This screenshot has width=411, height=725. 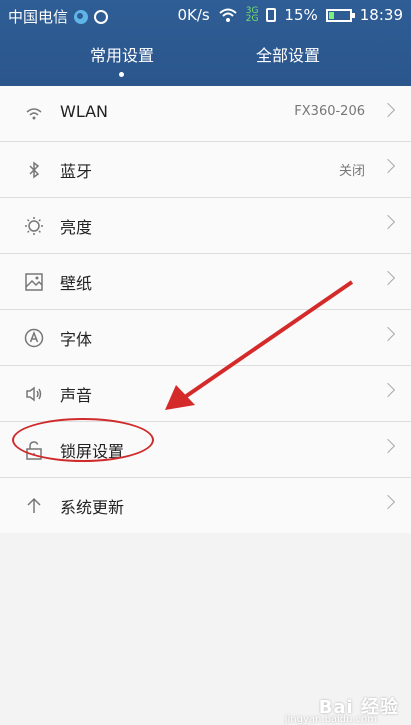 I want to click on sync-icon, so click(x=101, y=16).